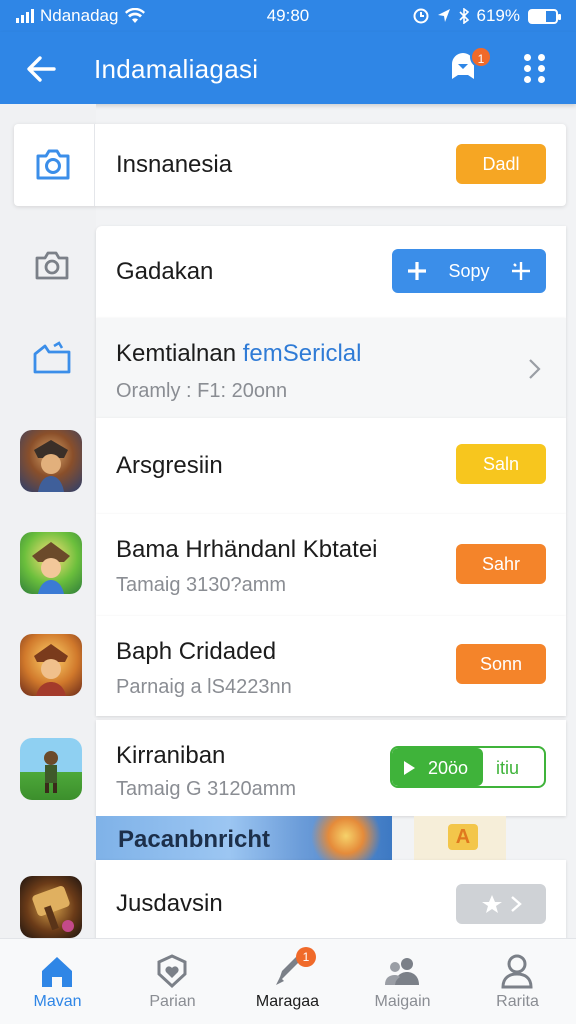 This screenshot has height=1024, width=576. Describe the element at coordinates (287, 1001) in the screenshot. I see `nav-label: Maragaa` at that location.